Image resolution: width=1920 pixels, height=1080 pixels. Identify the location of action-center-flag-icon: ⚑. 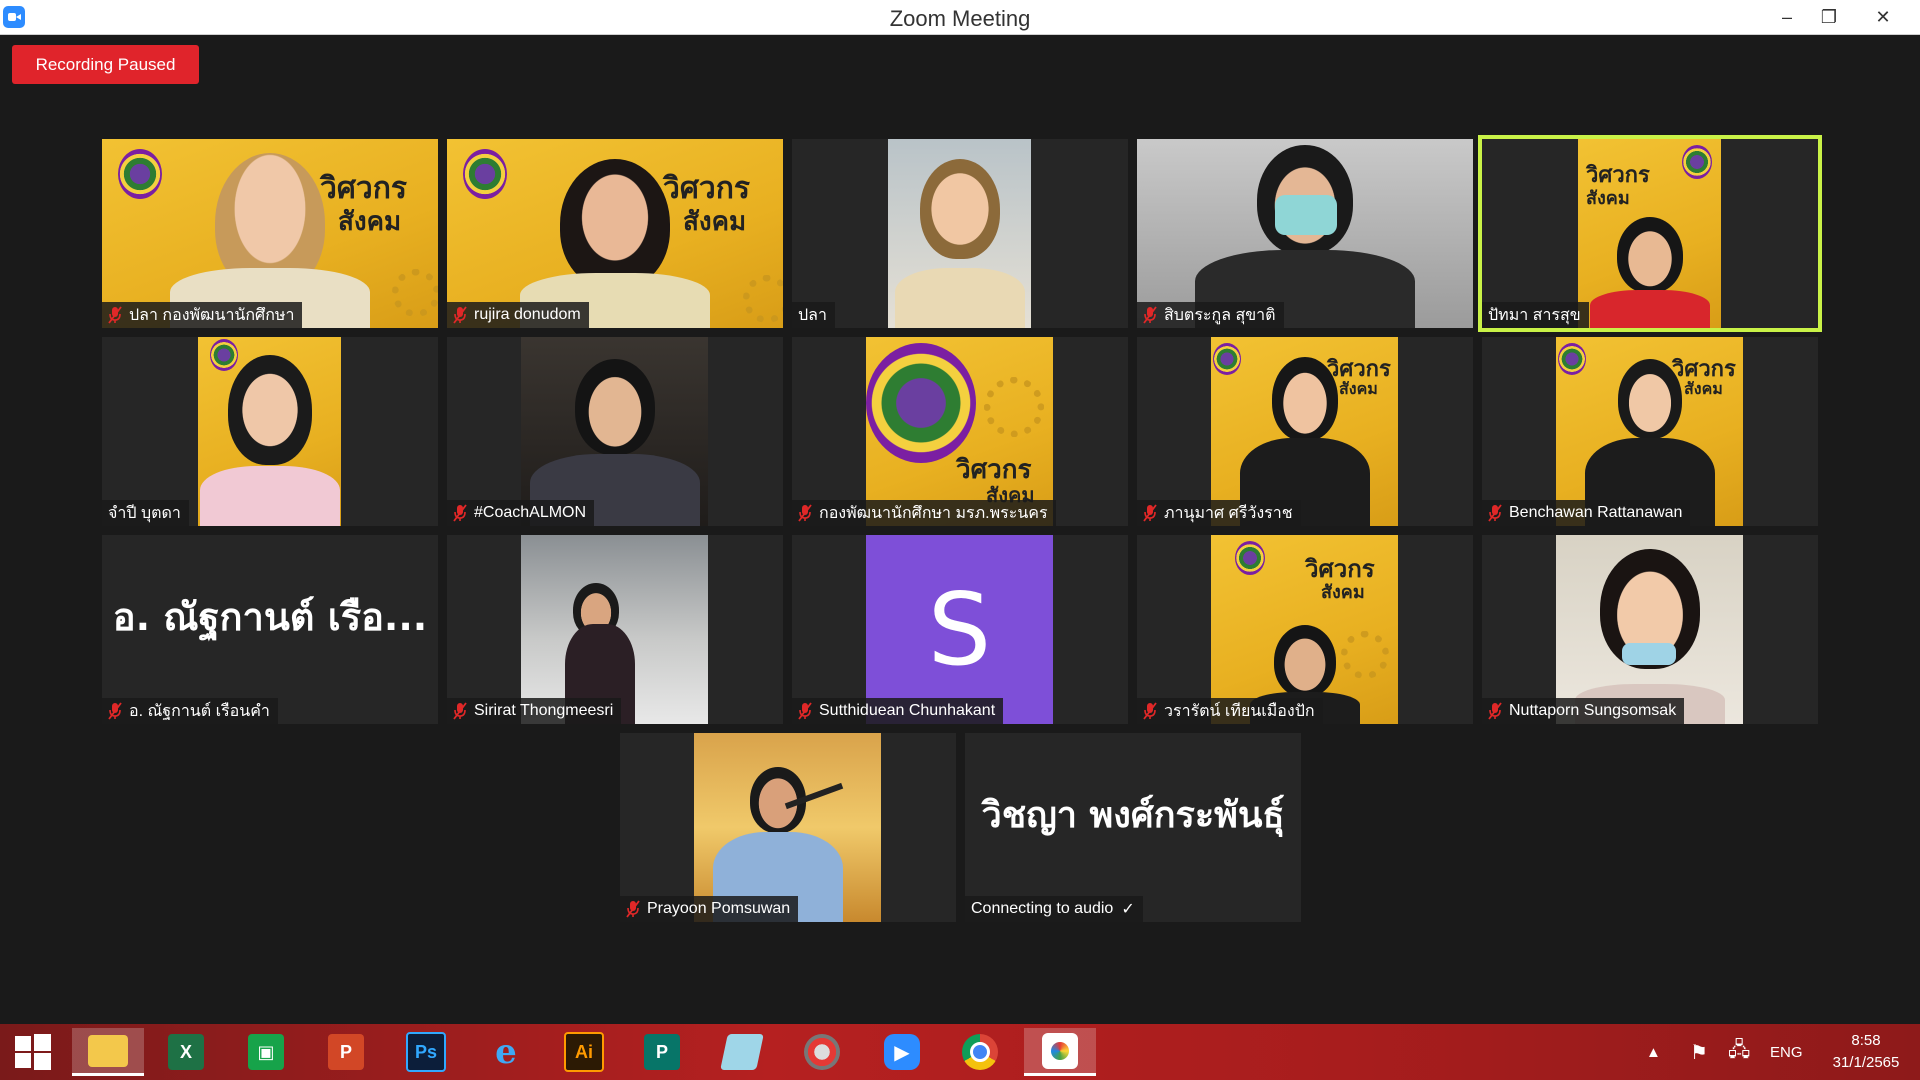
(1699, 1052).